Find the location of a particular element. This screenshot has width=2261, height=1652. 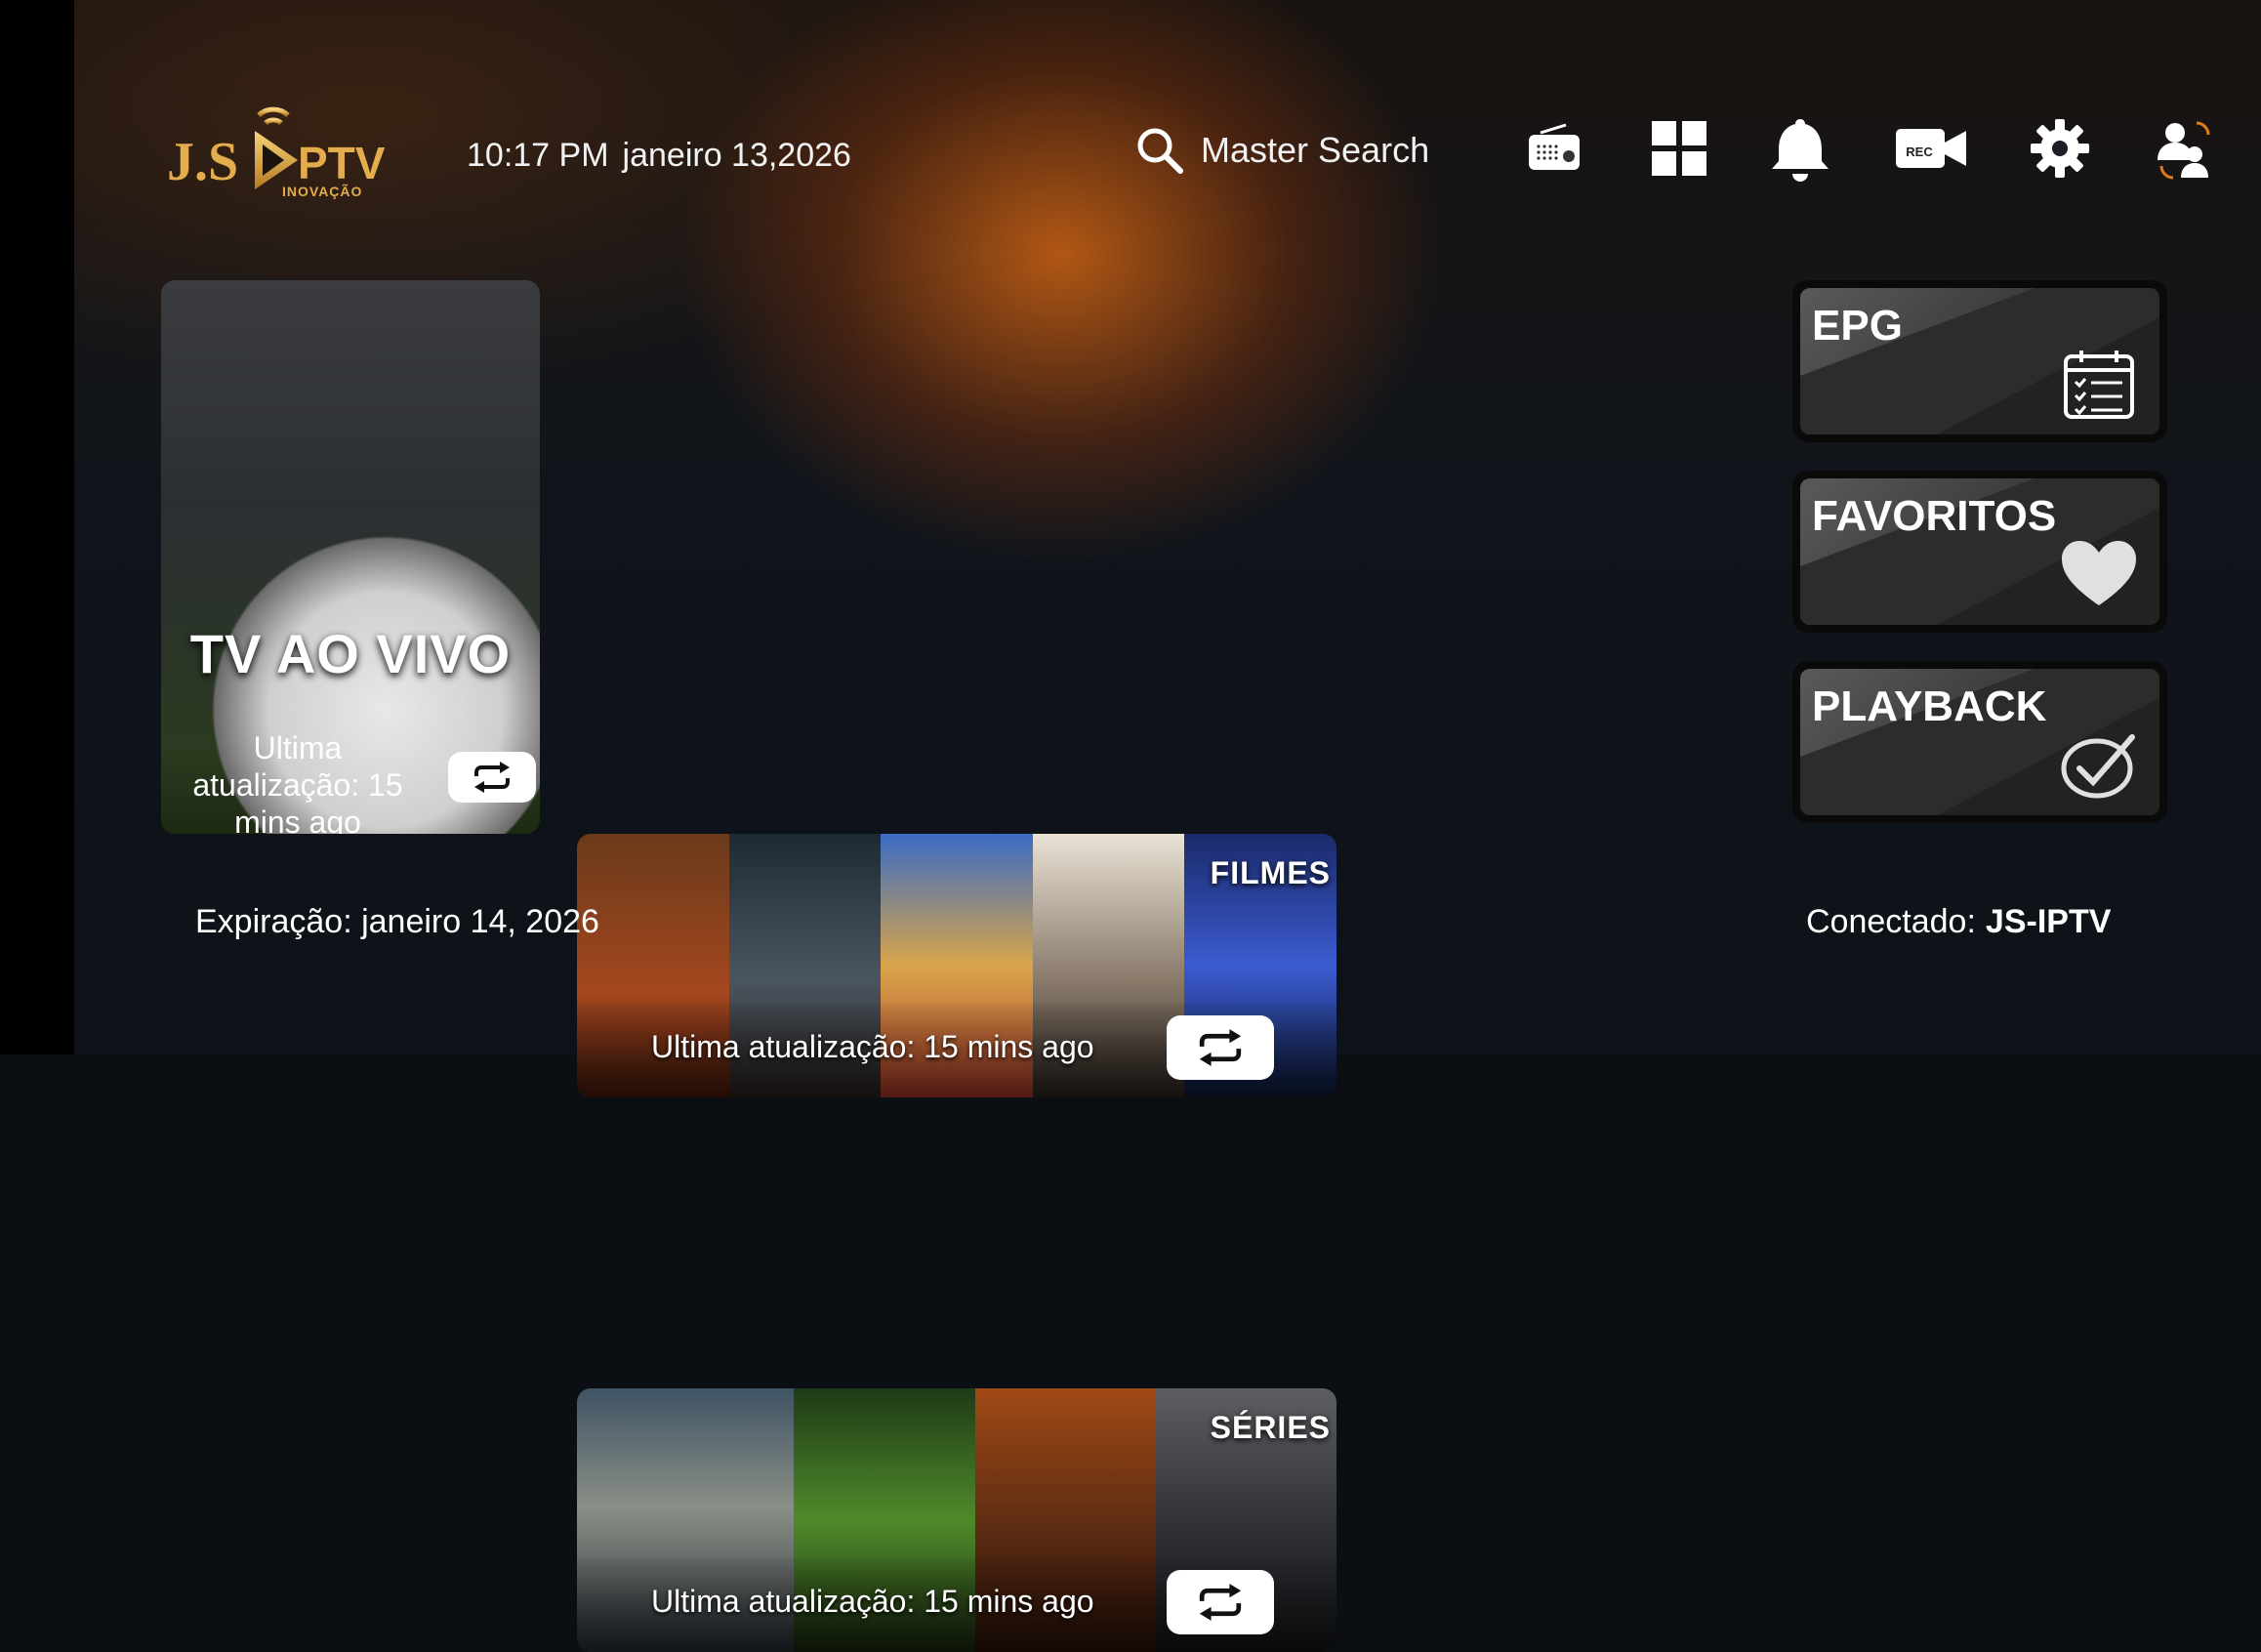

favorites-card-panel: FAVORITOS is located at coordinates (1979, 551).